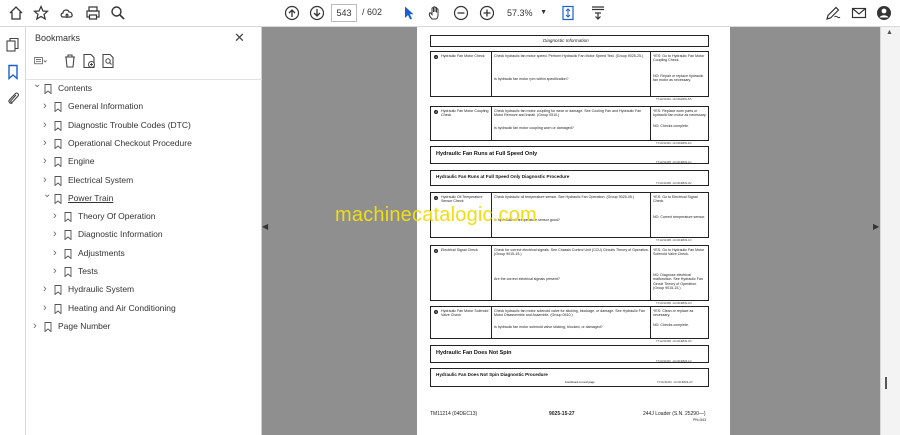 Image resolution: width=900 pixels, height=435 pixels. I want to click on attachment-icon, so click(13, 98).